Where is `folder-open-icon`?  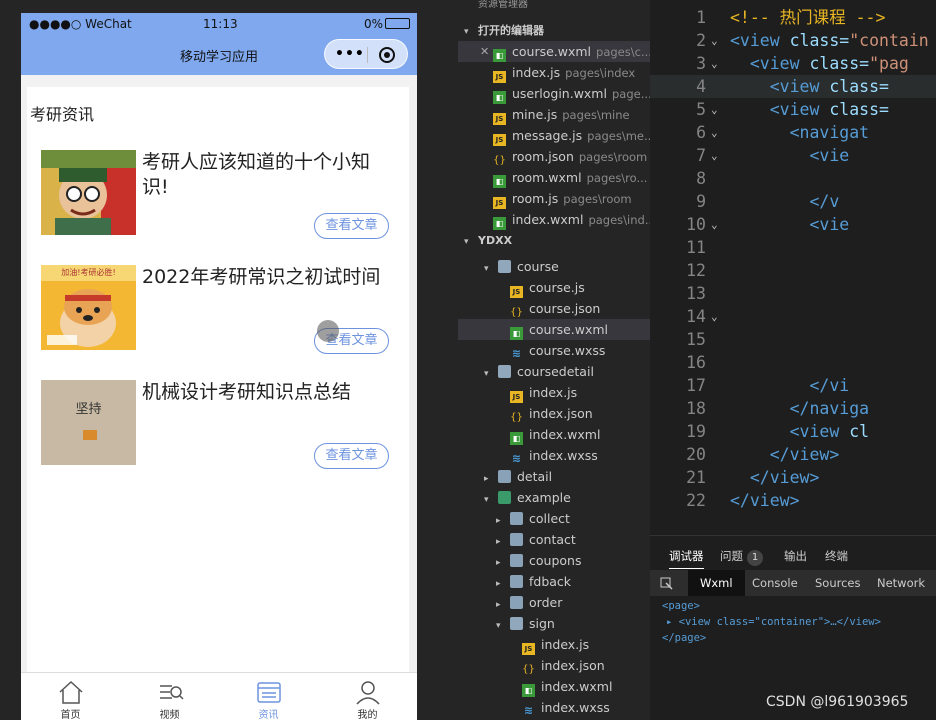
folder-open-icon is located at coordinates (504, 371).